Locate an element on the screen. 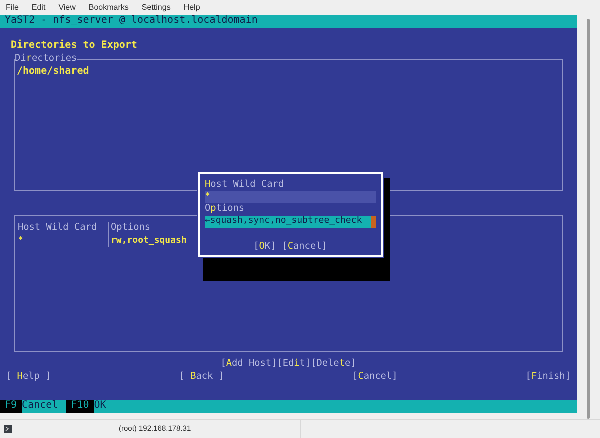 This screenshot has height=438, width=600. nav-button: [Cancel] is located at coordinates (375, 376).